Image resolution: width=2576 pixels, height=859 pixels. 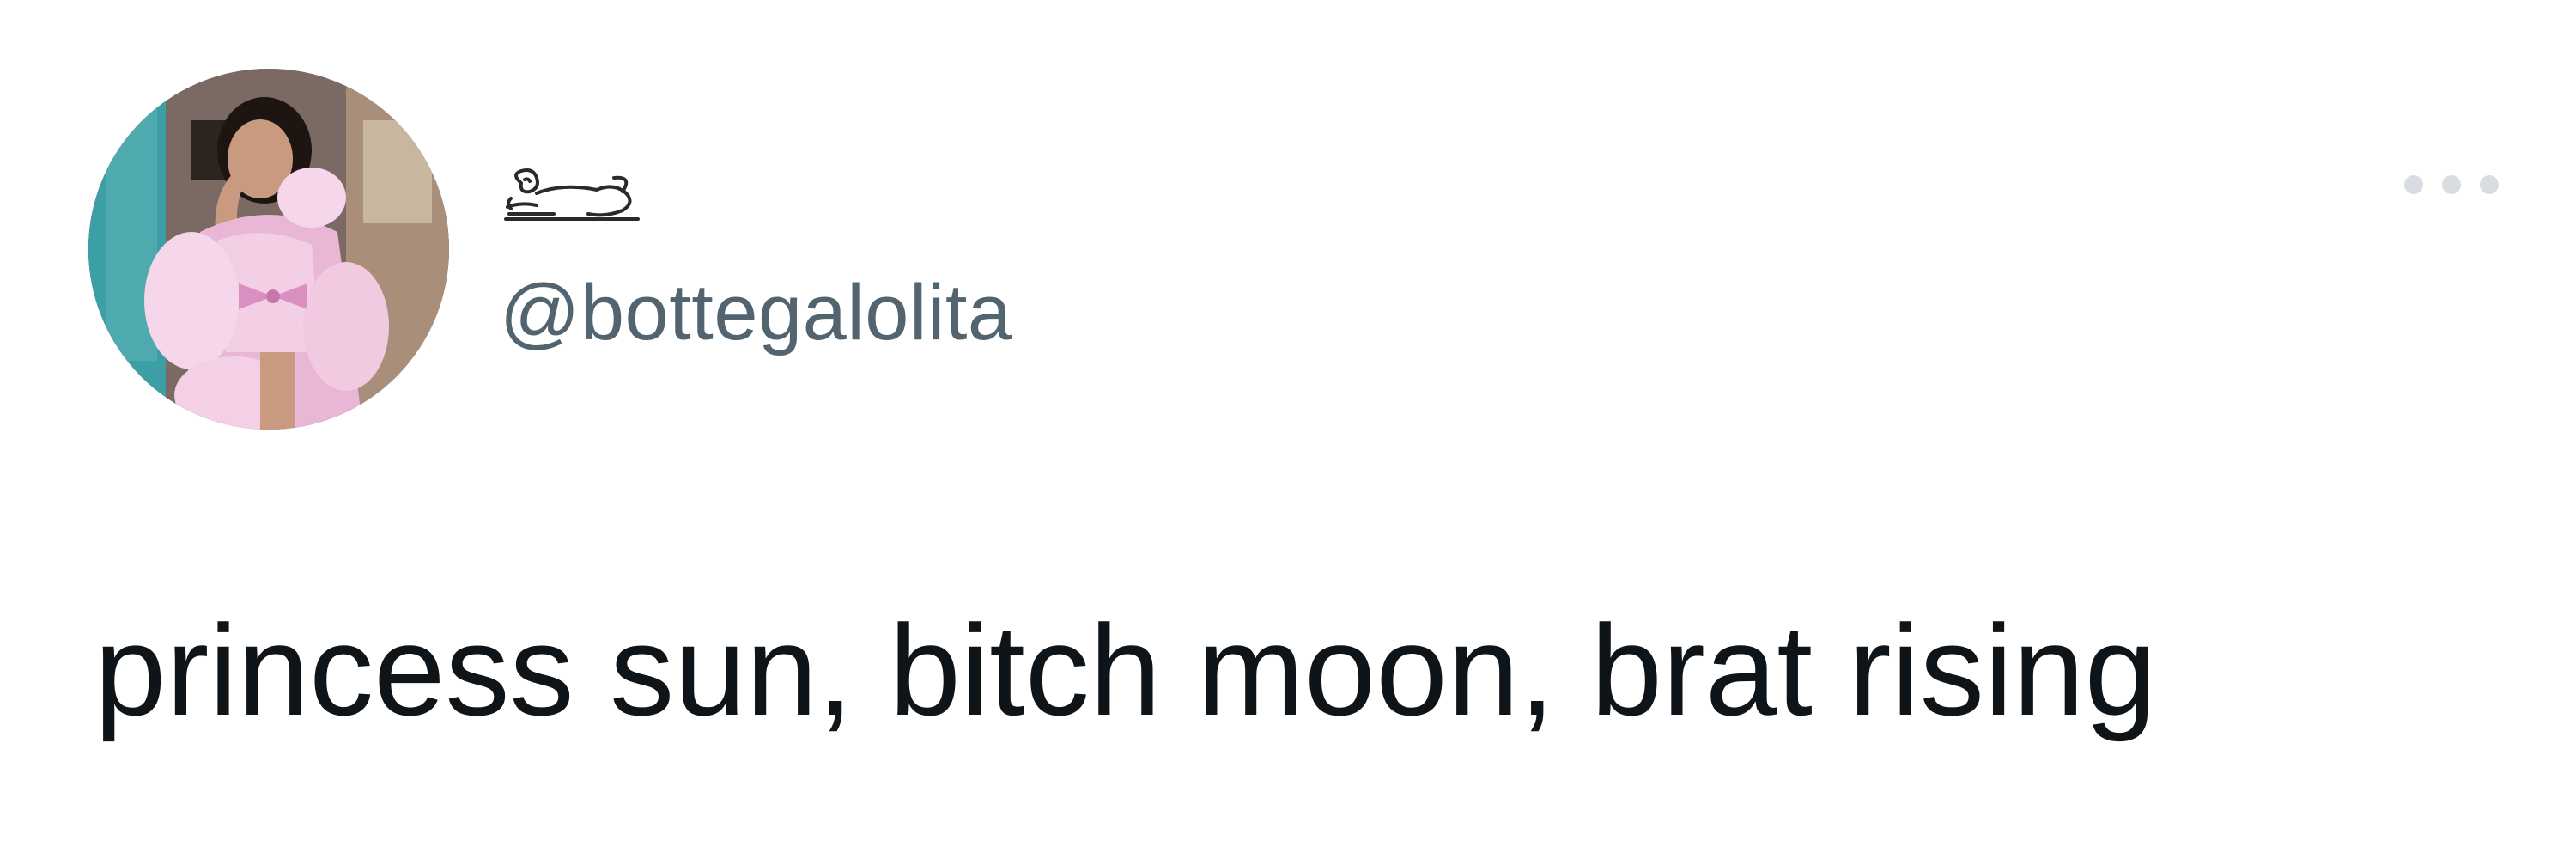 What do you see at coordinates (1125, 670) in the screenshot?
I see `tweet-text: princess sun, bitch moon, brat rising` at bounding box center [1125, 670].